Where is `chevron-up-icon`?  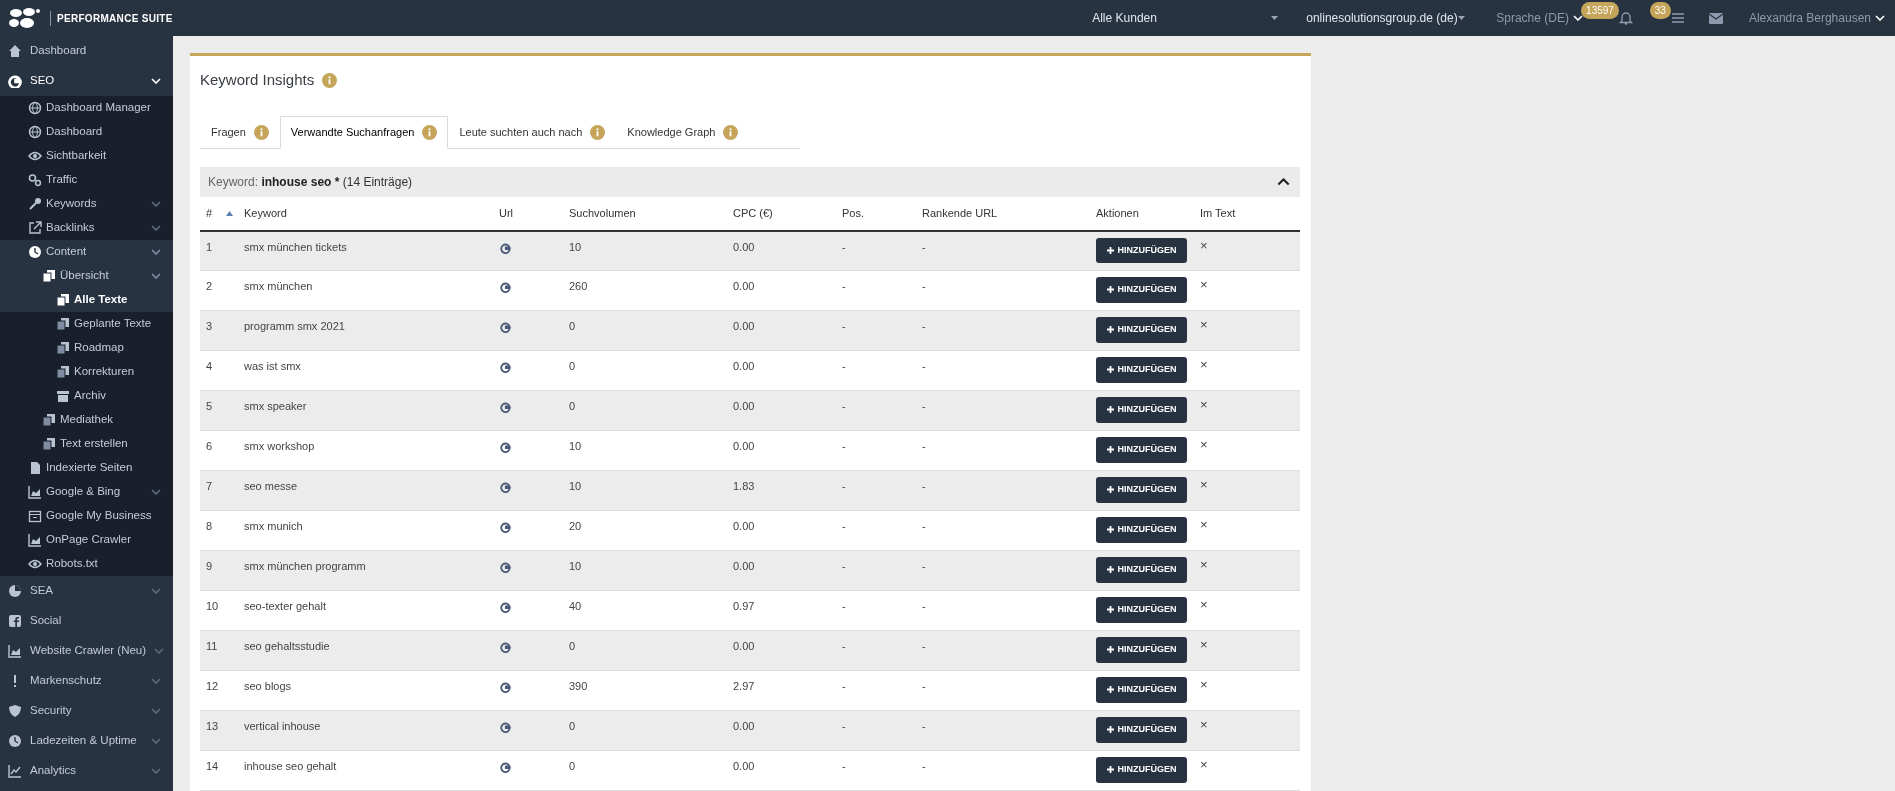
chevron-up-icon is located at coordinates (1283, 181).